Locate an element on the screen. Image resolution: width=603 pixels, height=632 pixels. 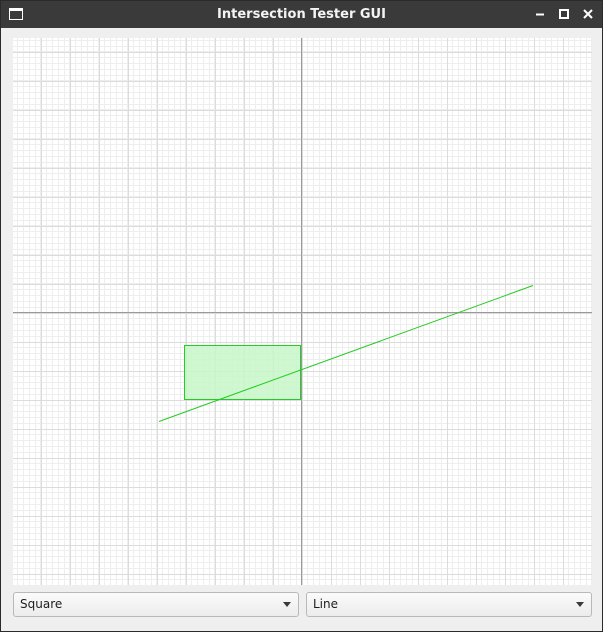
shape-a-selected-value: Square is located at coordinates (41, 604).